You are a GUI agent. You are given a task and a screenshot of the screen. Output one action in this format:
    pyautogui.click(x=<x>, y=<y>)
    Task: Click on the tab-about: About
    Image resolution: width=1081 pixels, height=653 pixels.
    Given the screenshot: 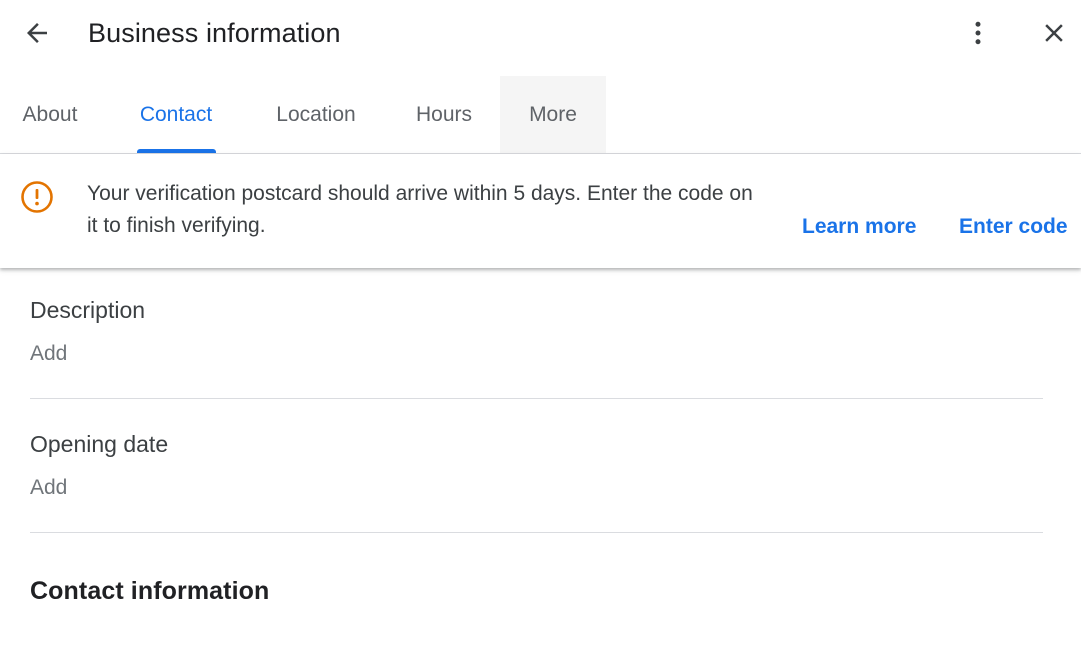 What is the action you would take?
    pyautogui.click(x=50, y=114)
    